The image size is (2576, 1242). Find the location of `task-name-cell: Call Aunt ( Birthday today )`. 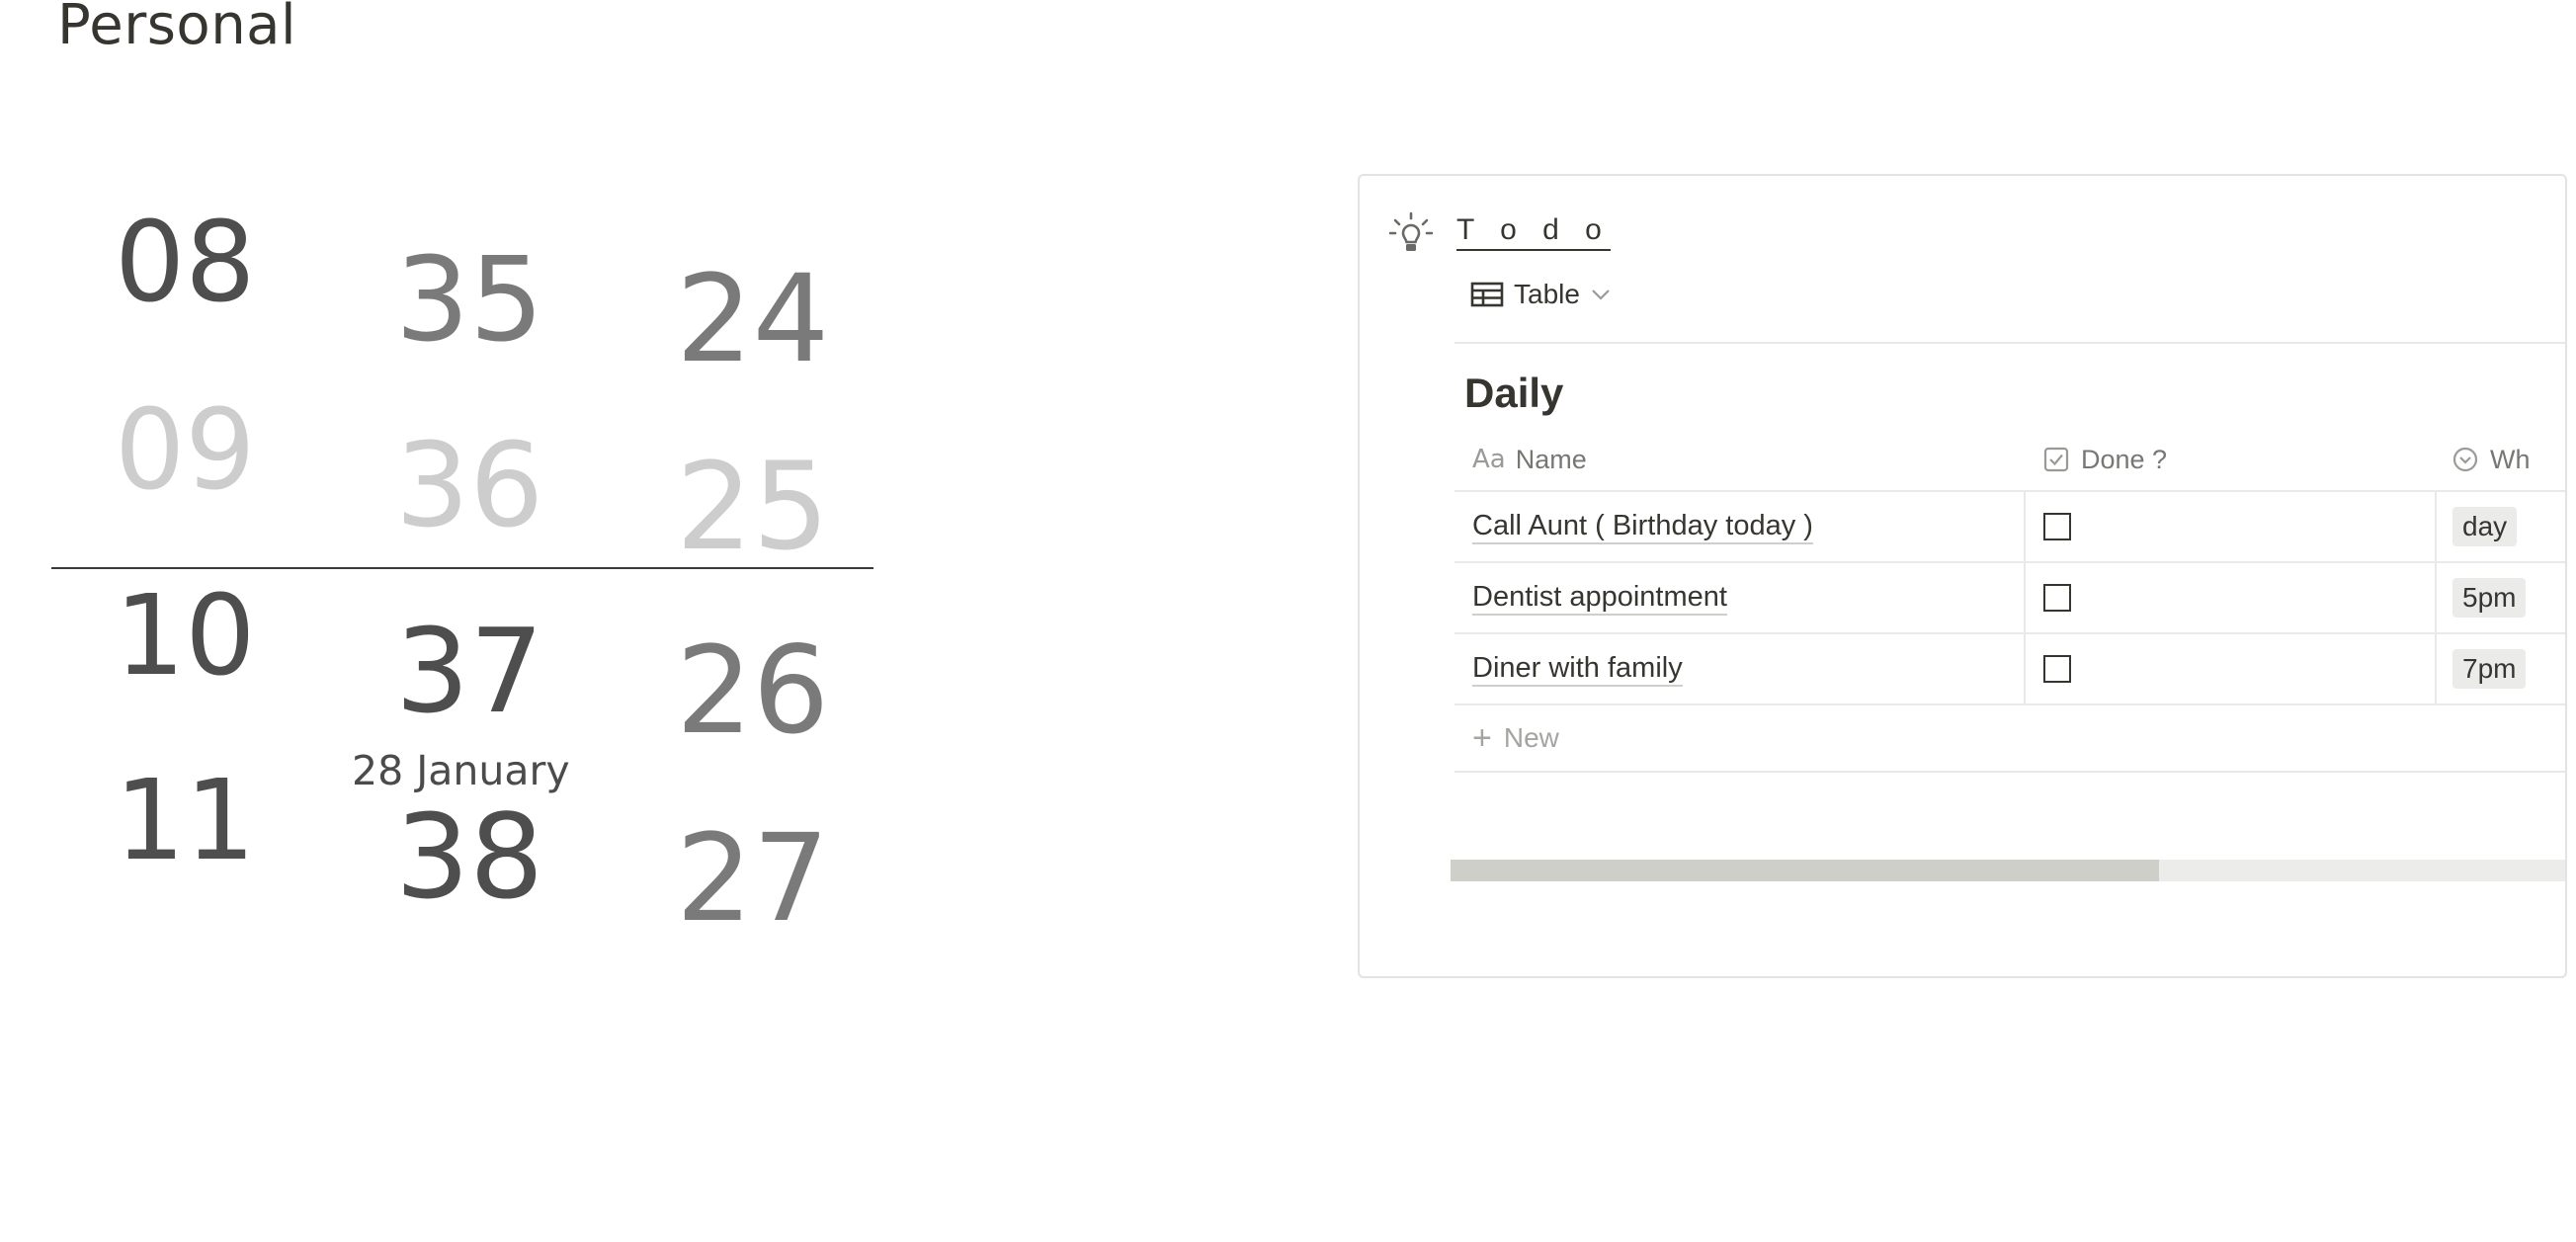

task-name-cell: Call Aunt ( Birthday today ) is located at coordinates (1739, 527).